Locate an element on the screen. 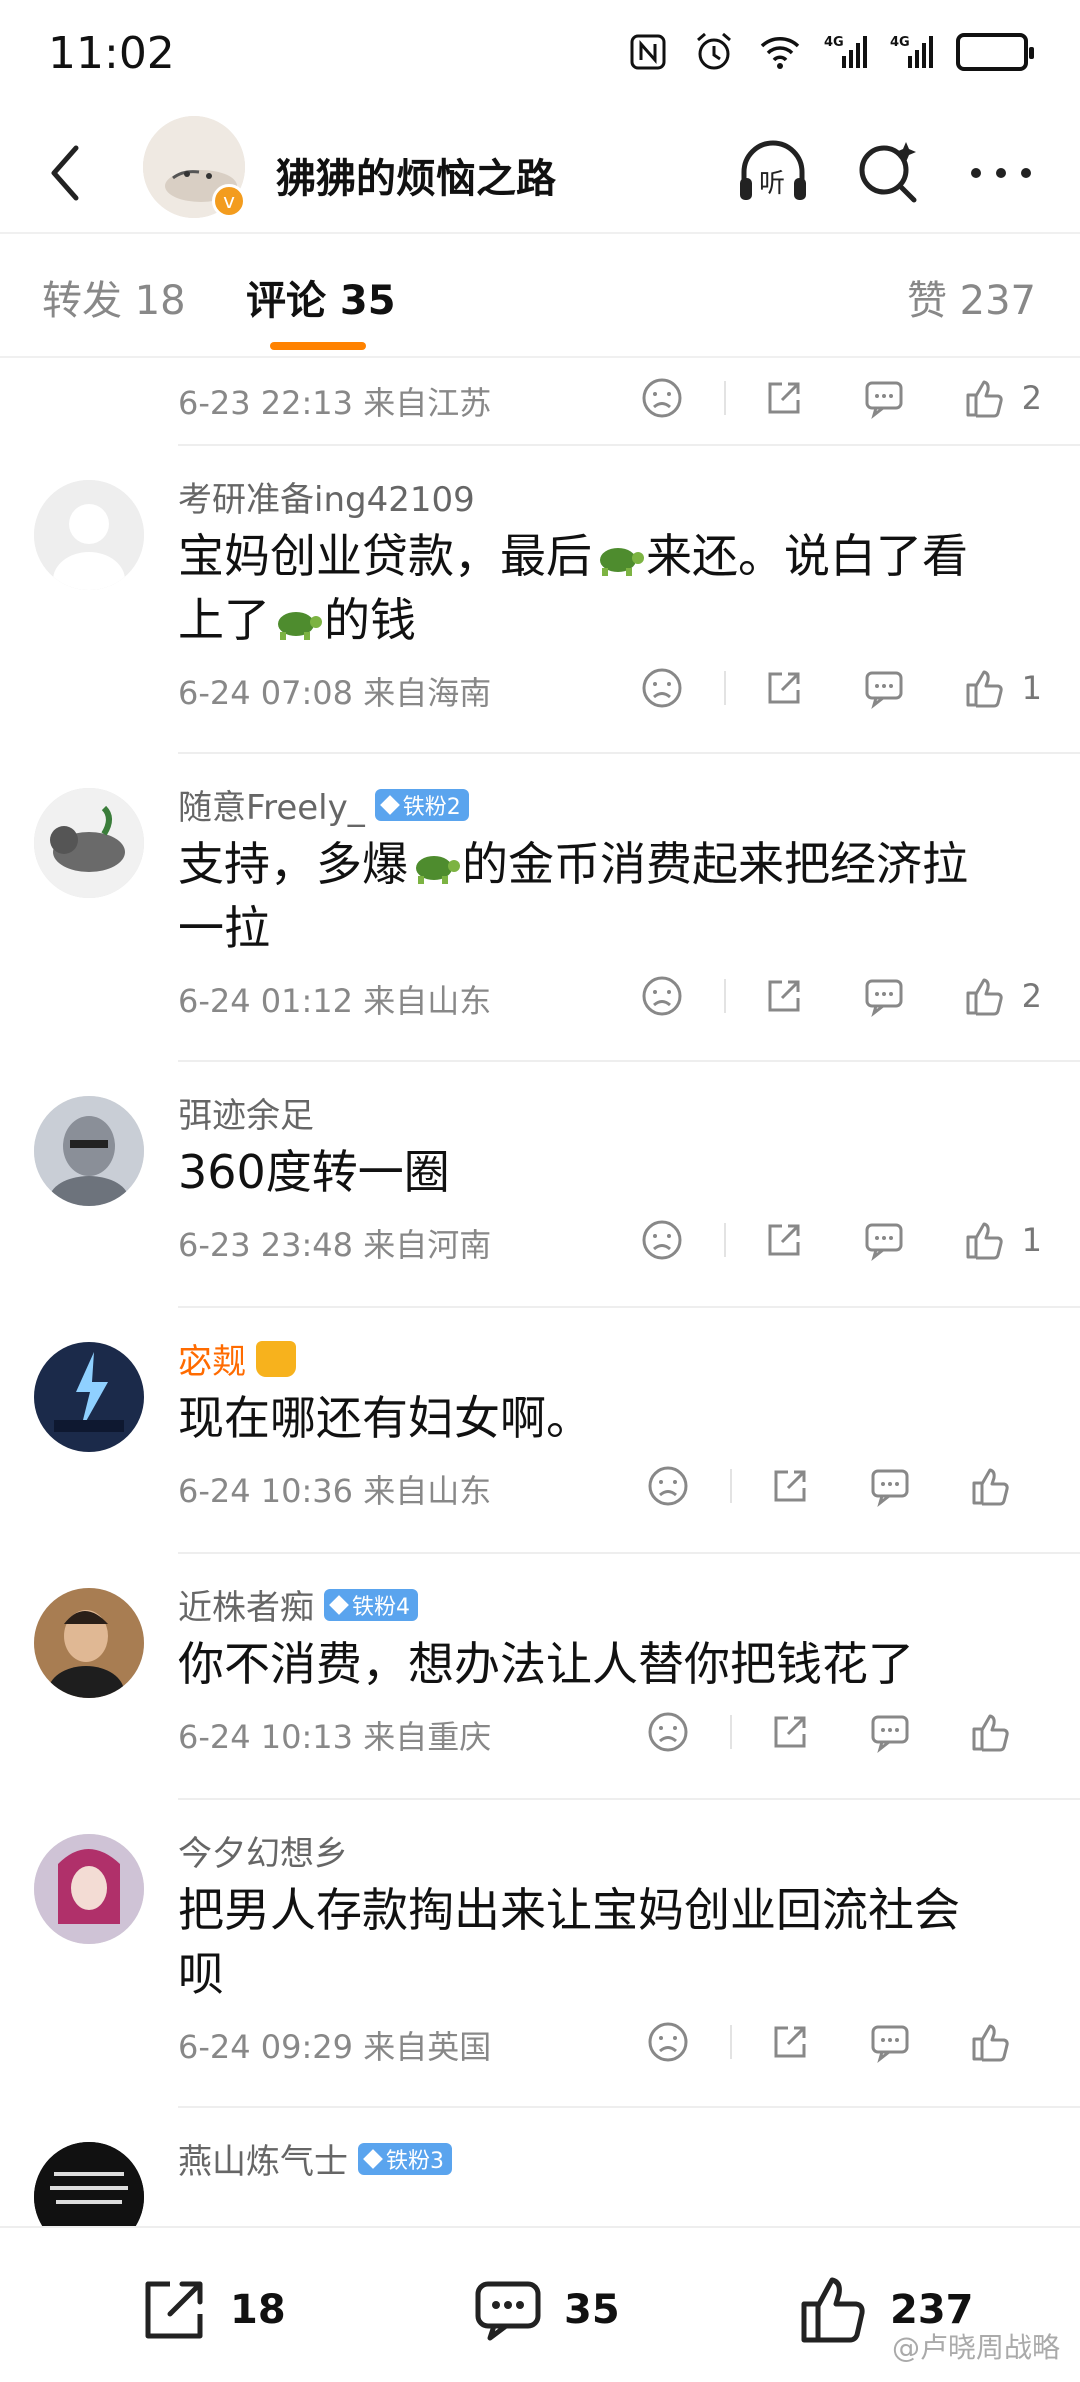 The image size is (1080, 2382). svg-text: 4G is located at coordinates (834, 42).